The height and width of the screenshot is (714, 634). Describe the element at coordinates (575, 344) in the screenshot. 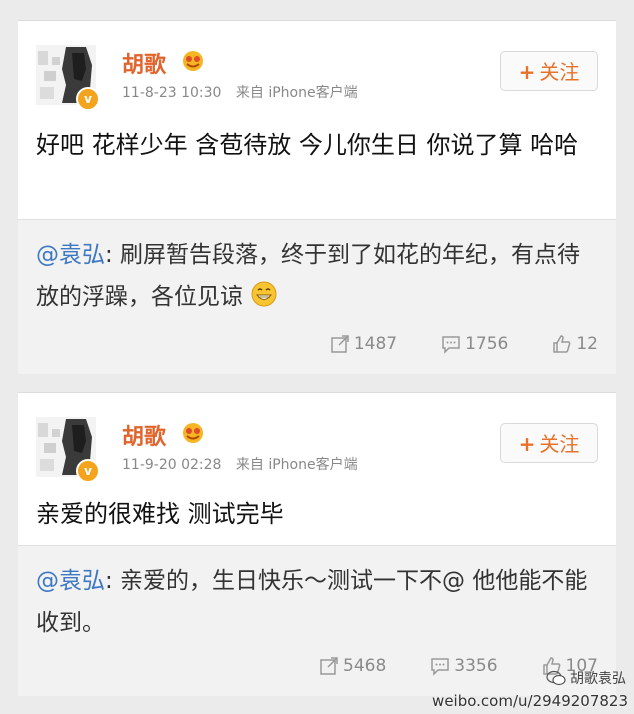

I see `like-action: 12` at that location.